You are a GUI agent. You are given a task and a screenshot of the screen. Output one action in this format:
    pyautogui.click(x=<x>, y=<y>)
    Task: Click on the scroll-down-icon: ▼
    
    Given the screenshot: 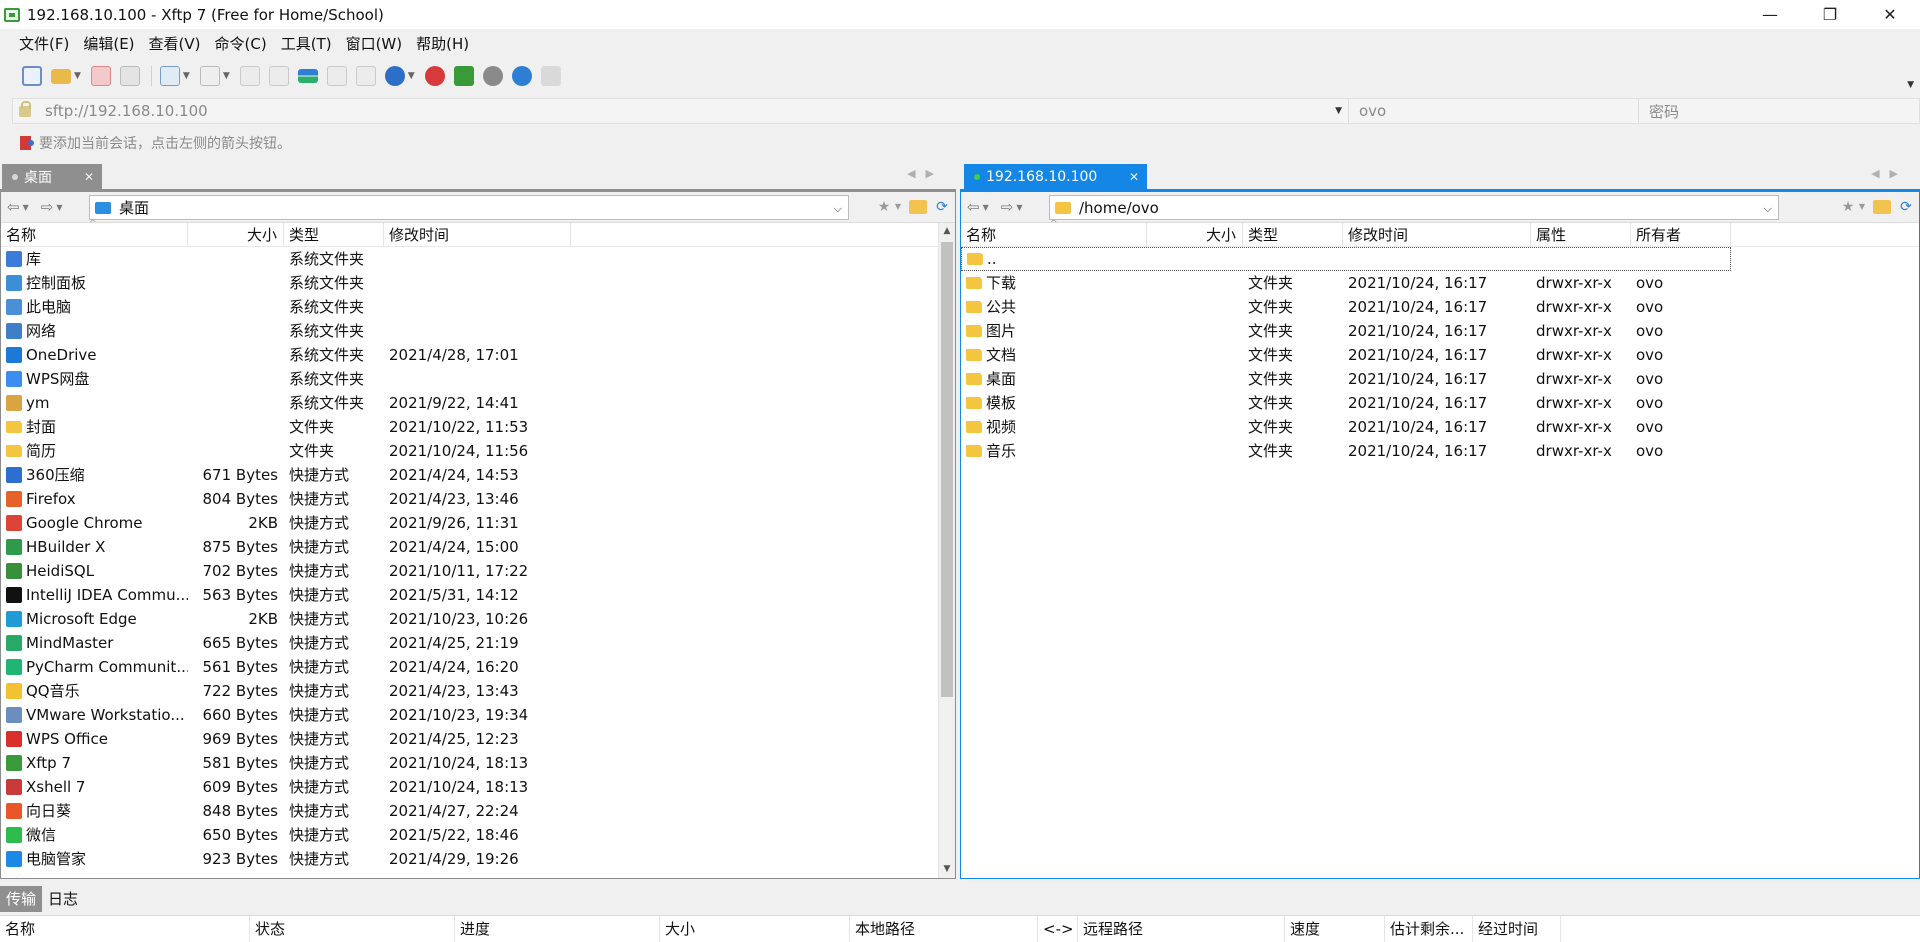 What is the action you would take?
    pyautogui.click(x=947, y=869)
    